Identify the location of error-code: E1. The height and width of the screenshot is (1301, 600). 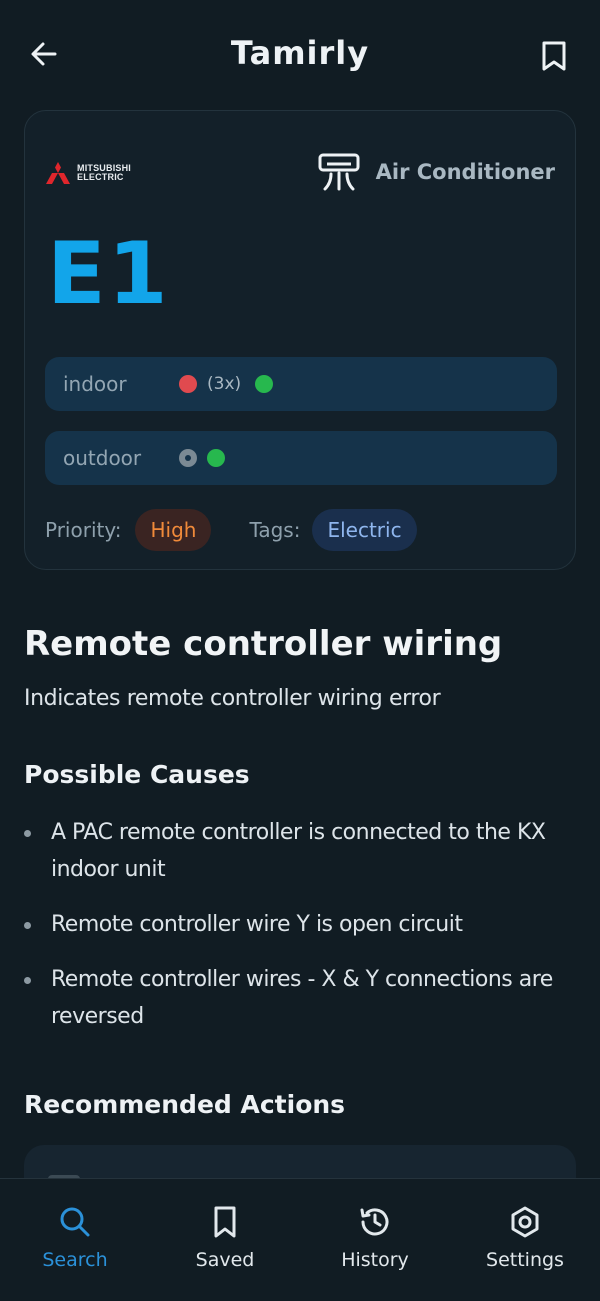
(108, 274).